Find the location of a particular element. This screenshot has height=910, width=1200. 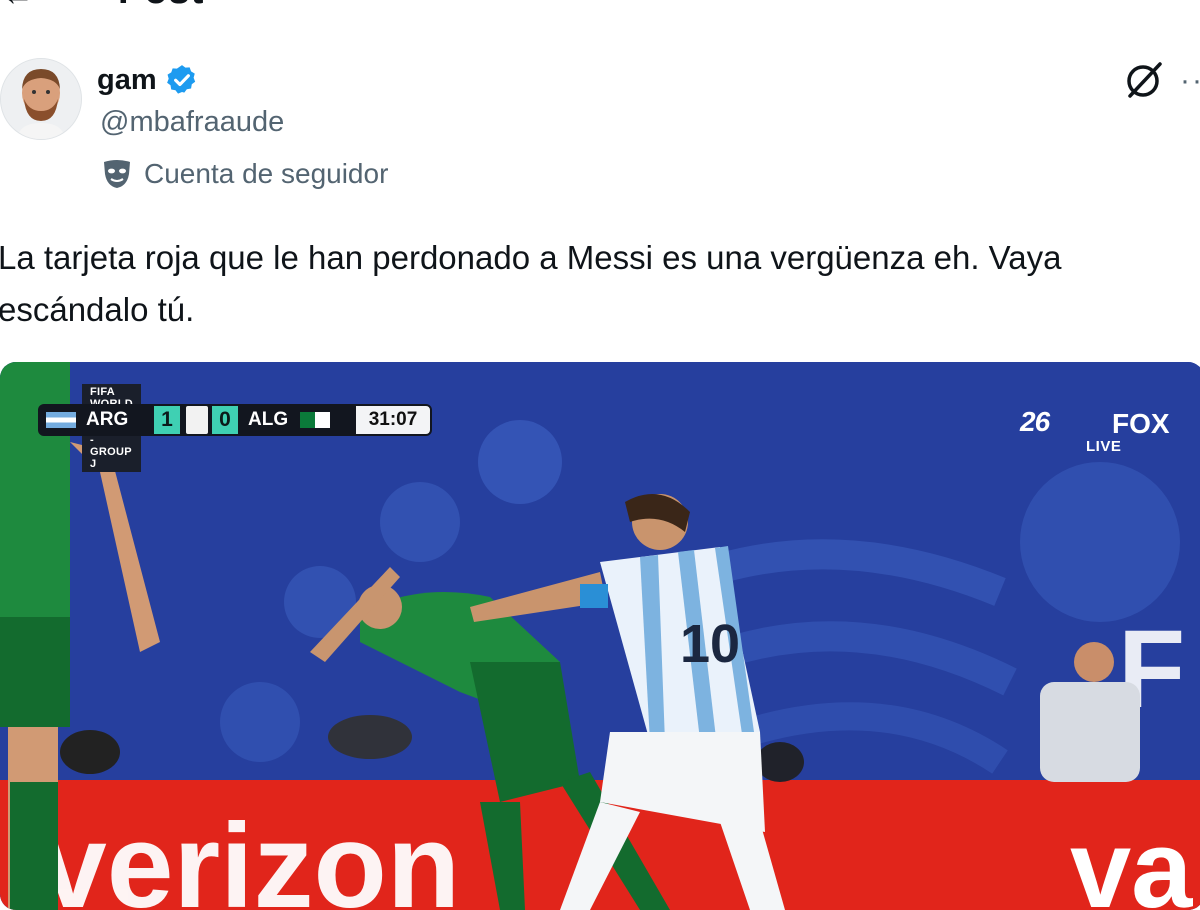

broadcaster-logo: 26 FOX LIVE is located at coordinates (1100, 431).